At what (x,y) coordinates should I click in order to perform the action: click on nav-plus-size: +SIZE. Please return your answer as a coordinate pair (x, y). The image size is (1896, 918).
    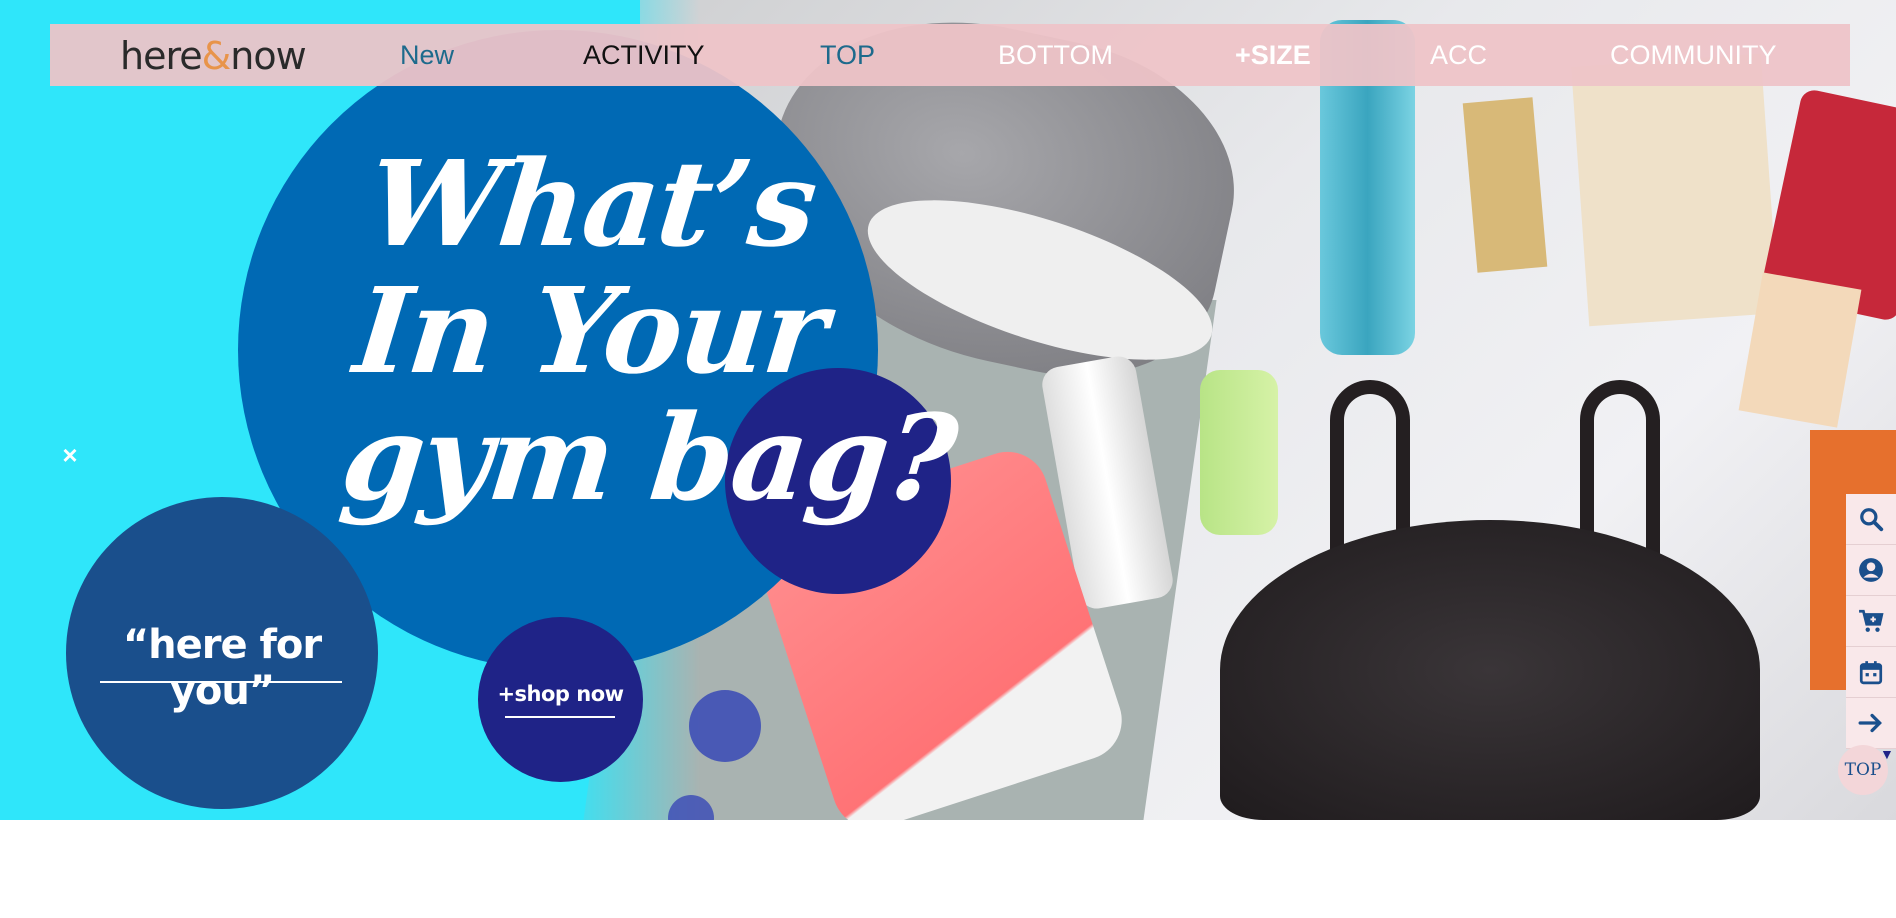
    Looking at the image, I should click on (1273, 55).